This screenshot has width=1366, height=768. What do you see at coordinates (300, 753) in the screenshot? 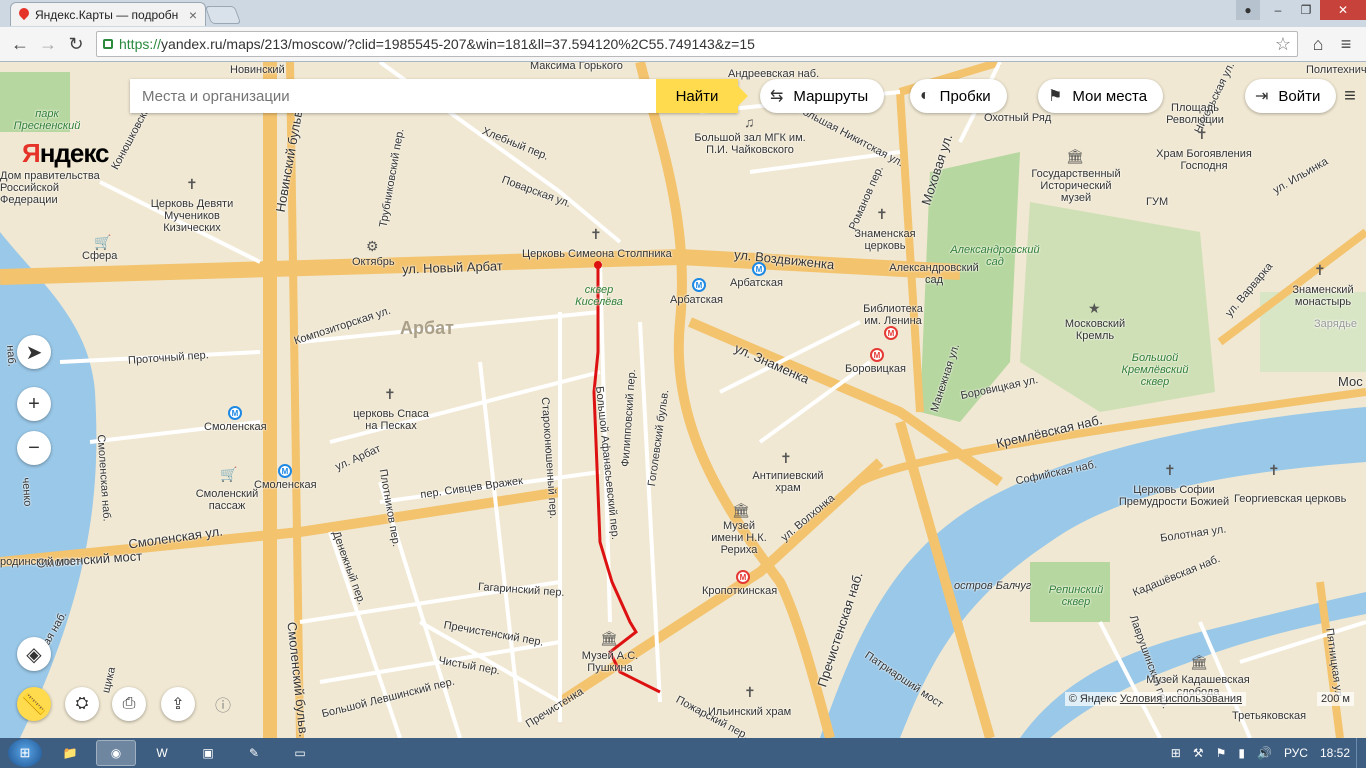
I see `window-icon: ▭` at bounding box center [300, 753].